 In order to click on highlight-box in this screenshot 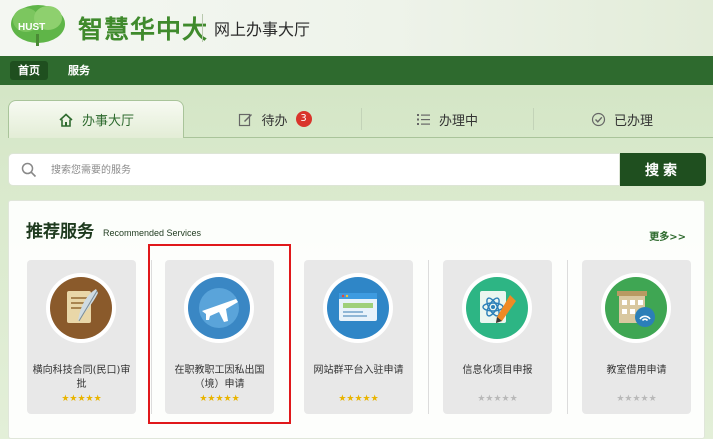, I will do `click(219, 334)`.